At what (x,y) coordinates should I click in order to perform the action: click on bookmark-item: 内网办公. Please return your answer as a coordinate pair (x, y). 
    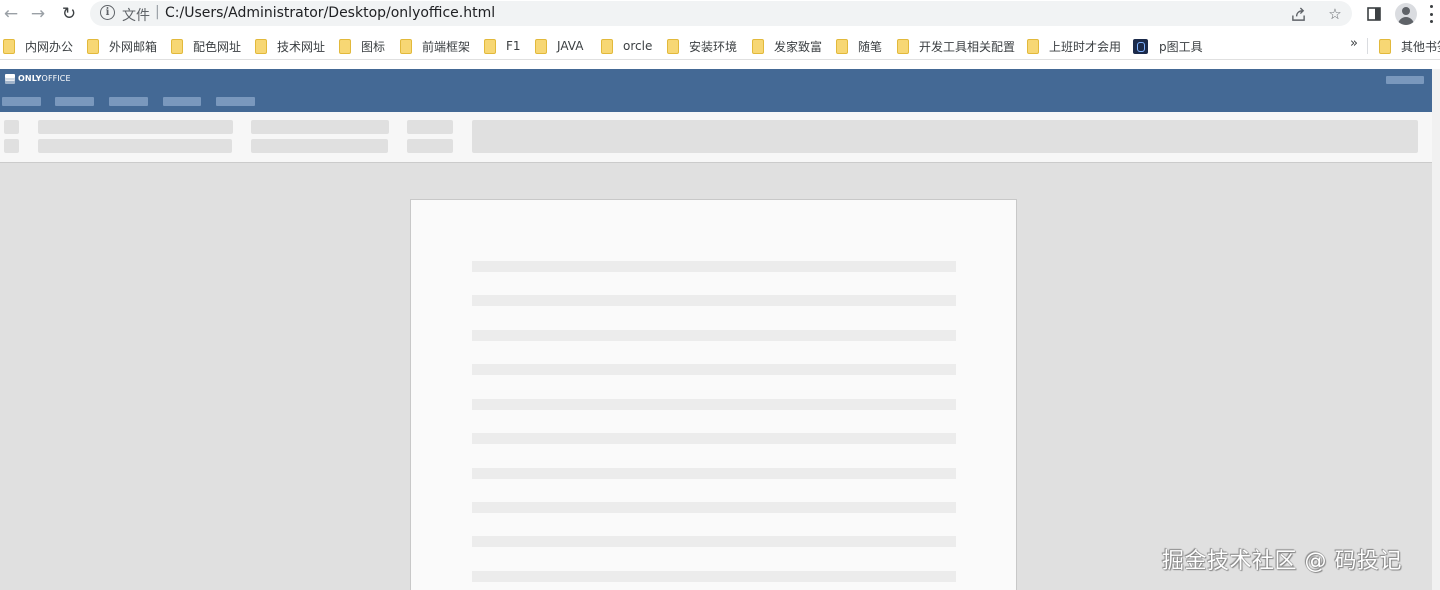
    Looking at the image, I should click on (38, 46).